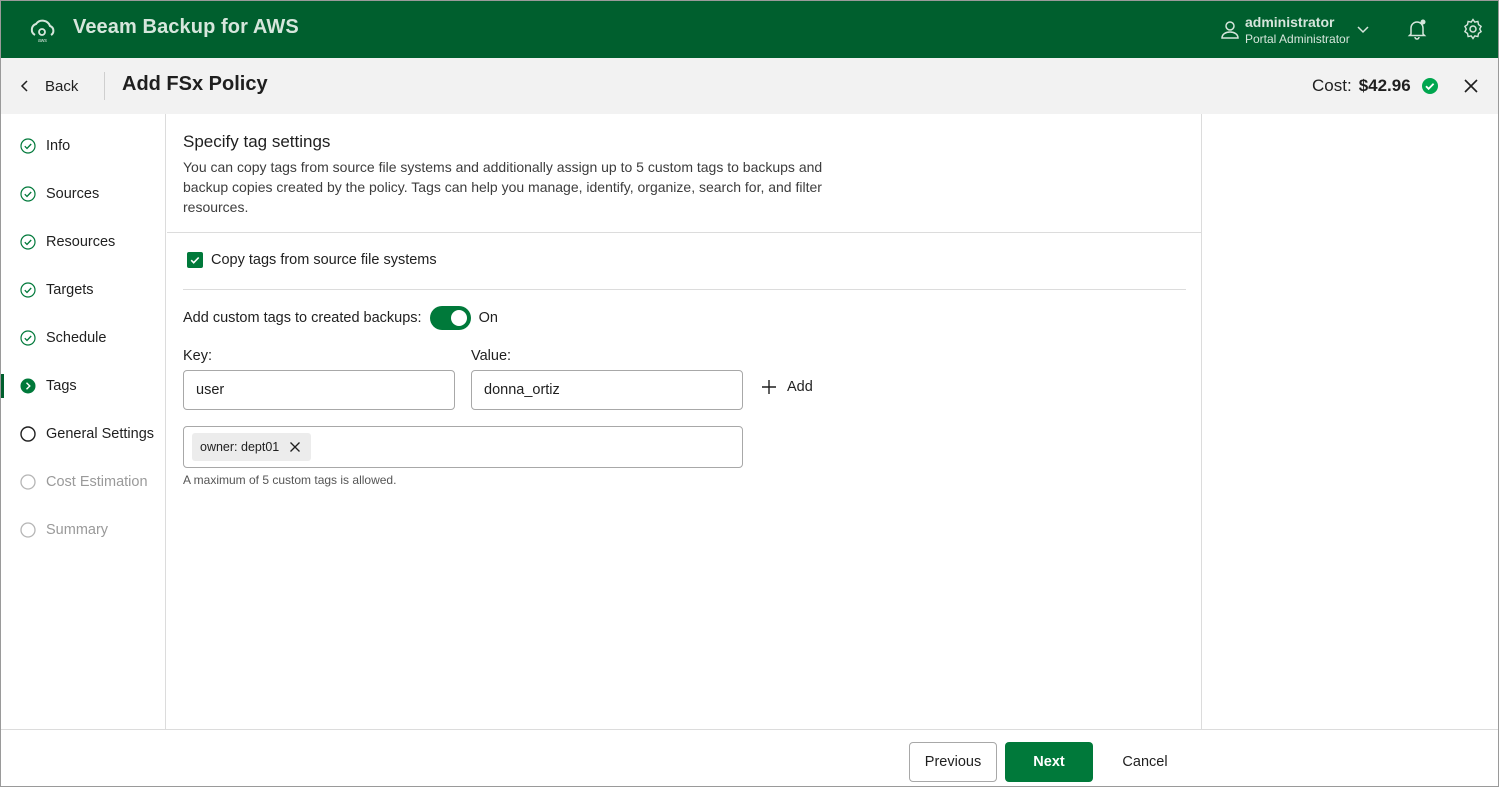 This screenshot has width=1499, height=787. I want to click on value-input: donna_ortiz, so click(607, 390).